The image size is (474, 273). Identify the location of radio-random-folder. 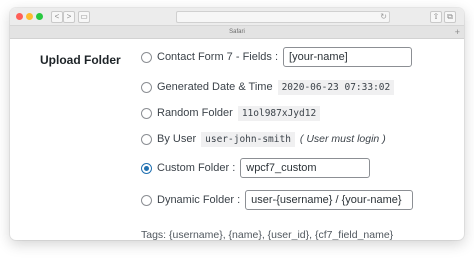
(146, 113).